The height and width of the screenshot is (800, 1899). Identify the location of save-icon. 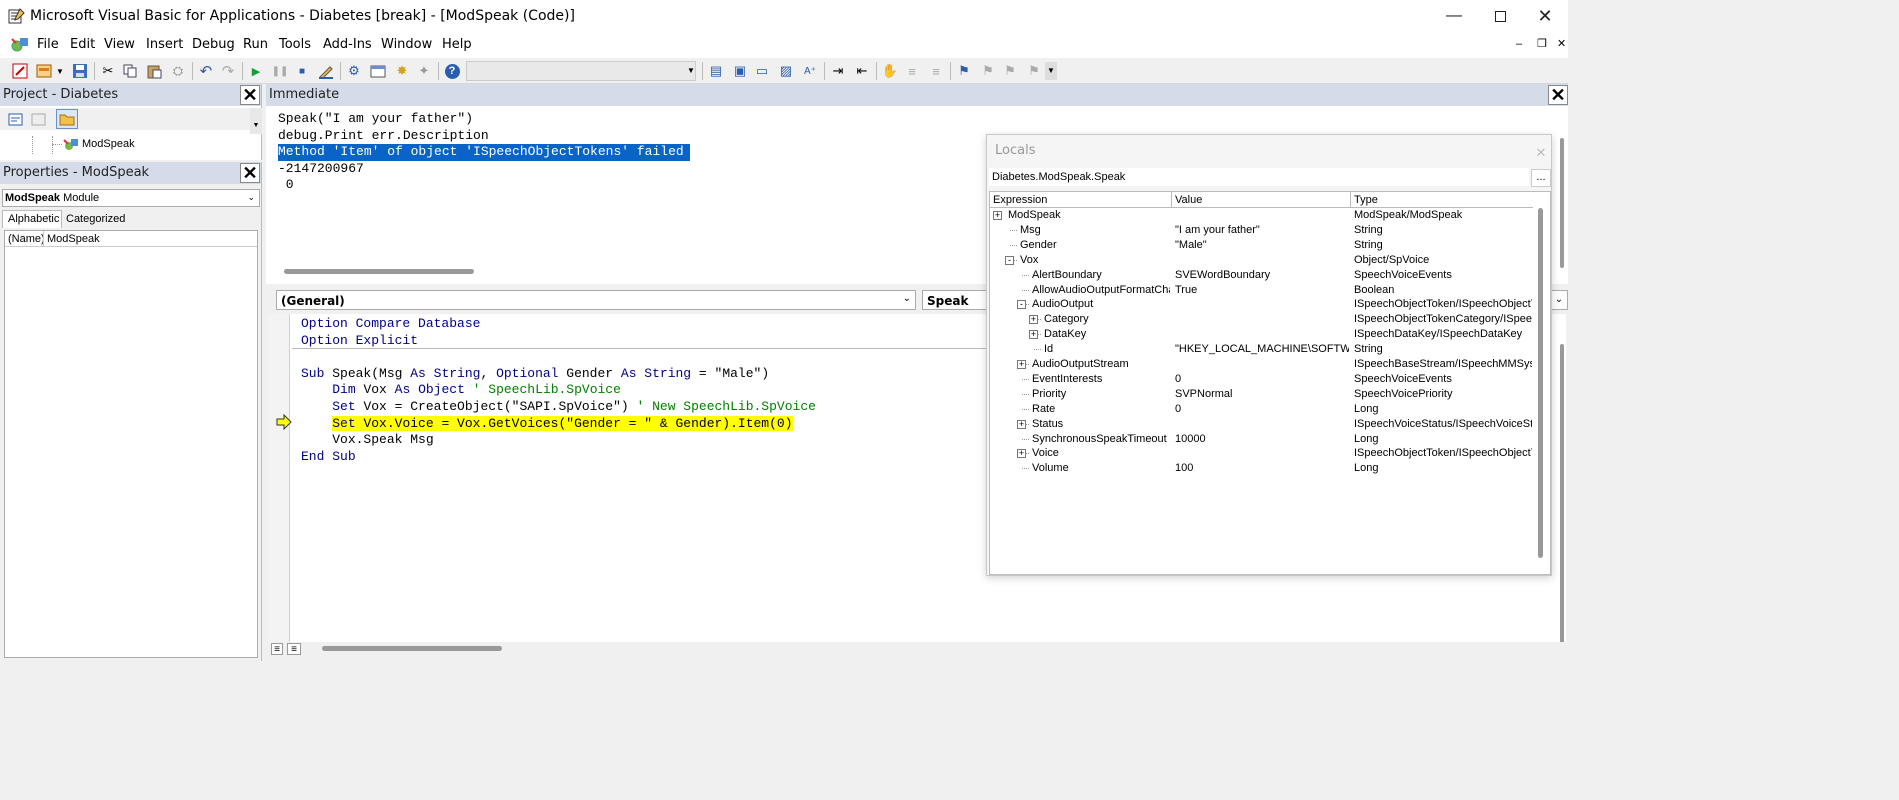
(80, 71).